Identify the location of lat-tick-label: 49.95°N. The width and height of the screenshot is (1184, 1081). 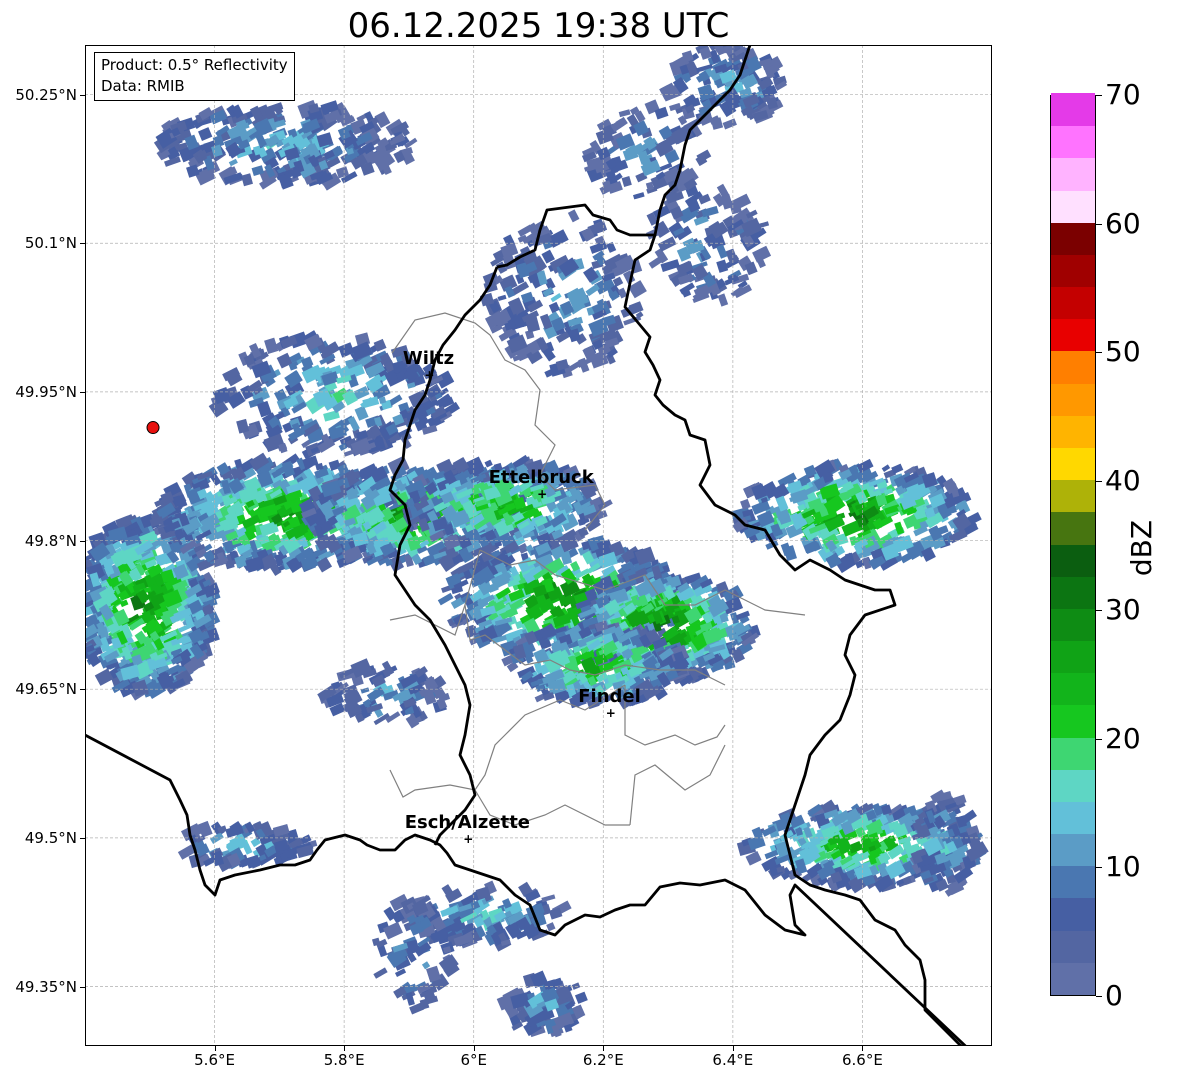
(46, 391).